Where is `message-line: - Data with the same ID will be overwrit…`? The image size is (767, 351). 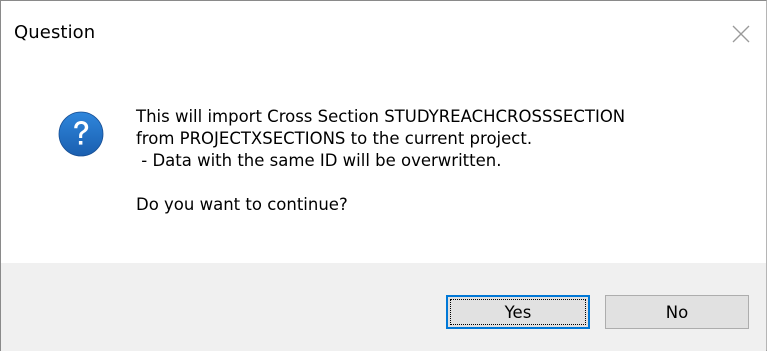 message-line: - Data with the same ID will be overwrit… is located at coordinates (319, 160).